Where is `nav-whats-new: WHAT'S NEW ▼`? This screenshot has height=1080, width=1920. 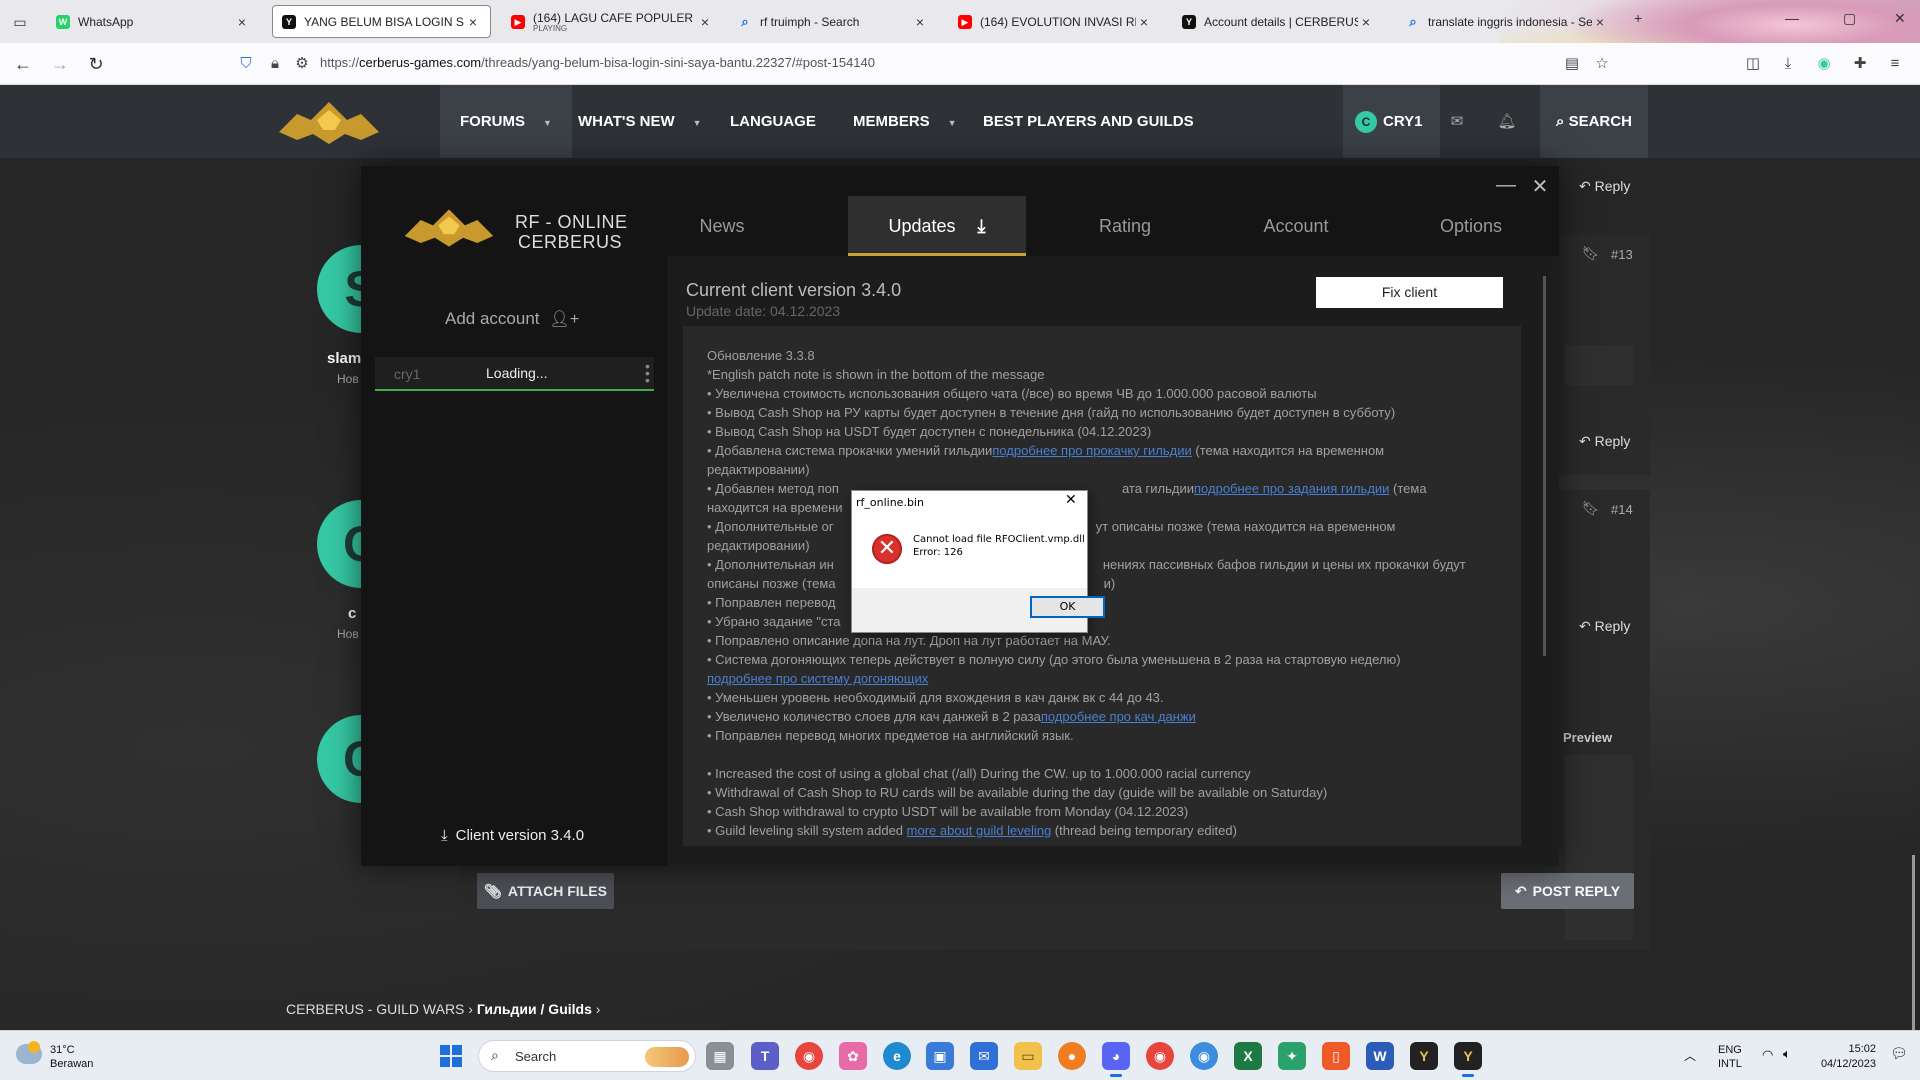 nav-whats-new: WHAT'S NEW ▼ is located at coordinates (640, 121).